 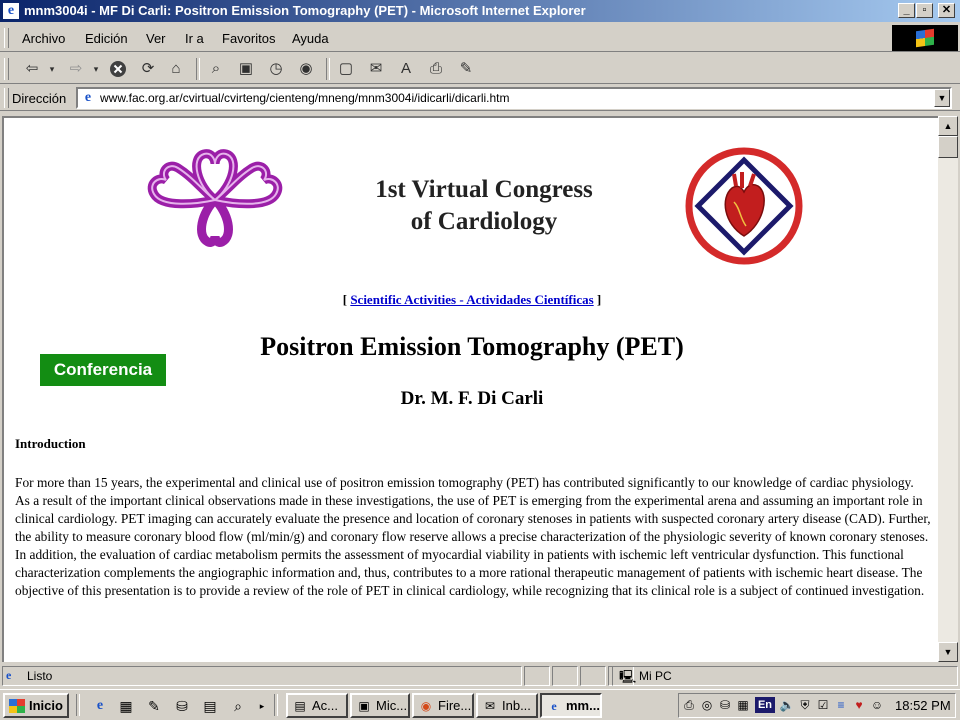 I want to click on menu-ayuda: Ayuda, so click(x=310, y=38).